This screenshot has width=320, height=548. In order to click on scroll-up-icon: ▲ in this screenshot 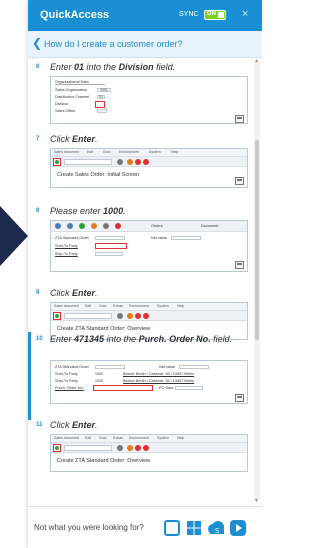, I will do `click(256, 61)`.